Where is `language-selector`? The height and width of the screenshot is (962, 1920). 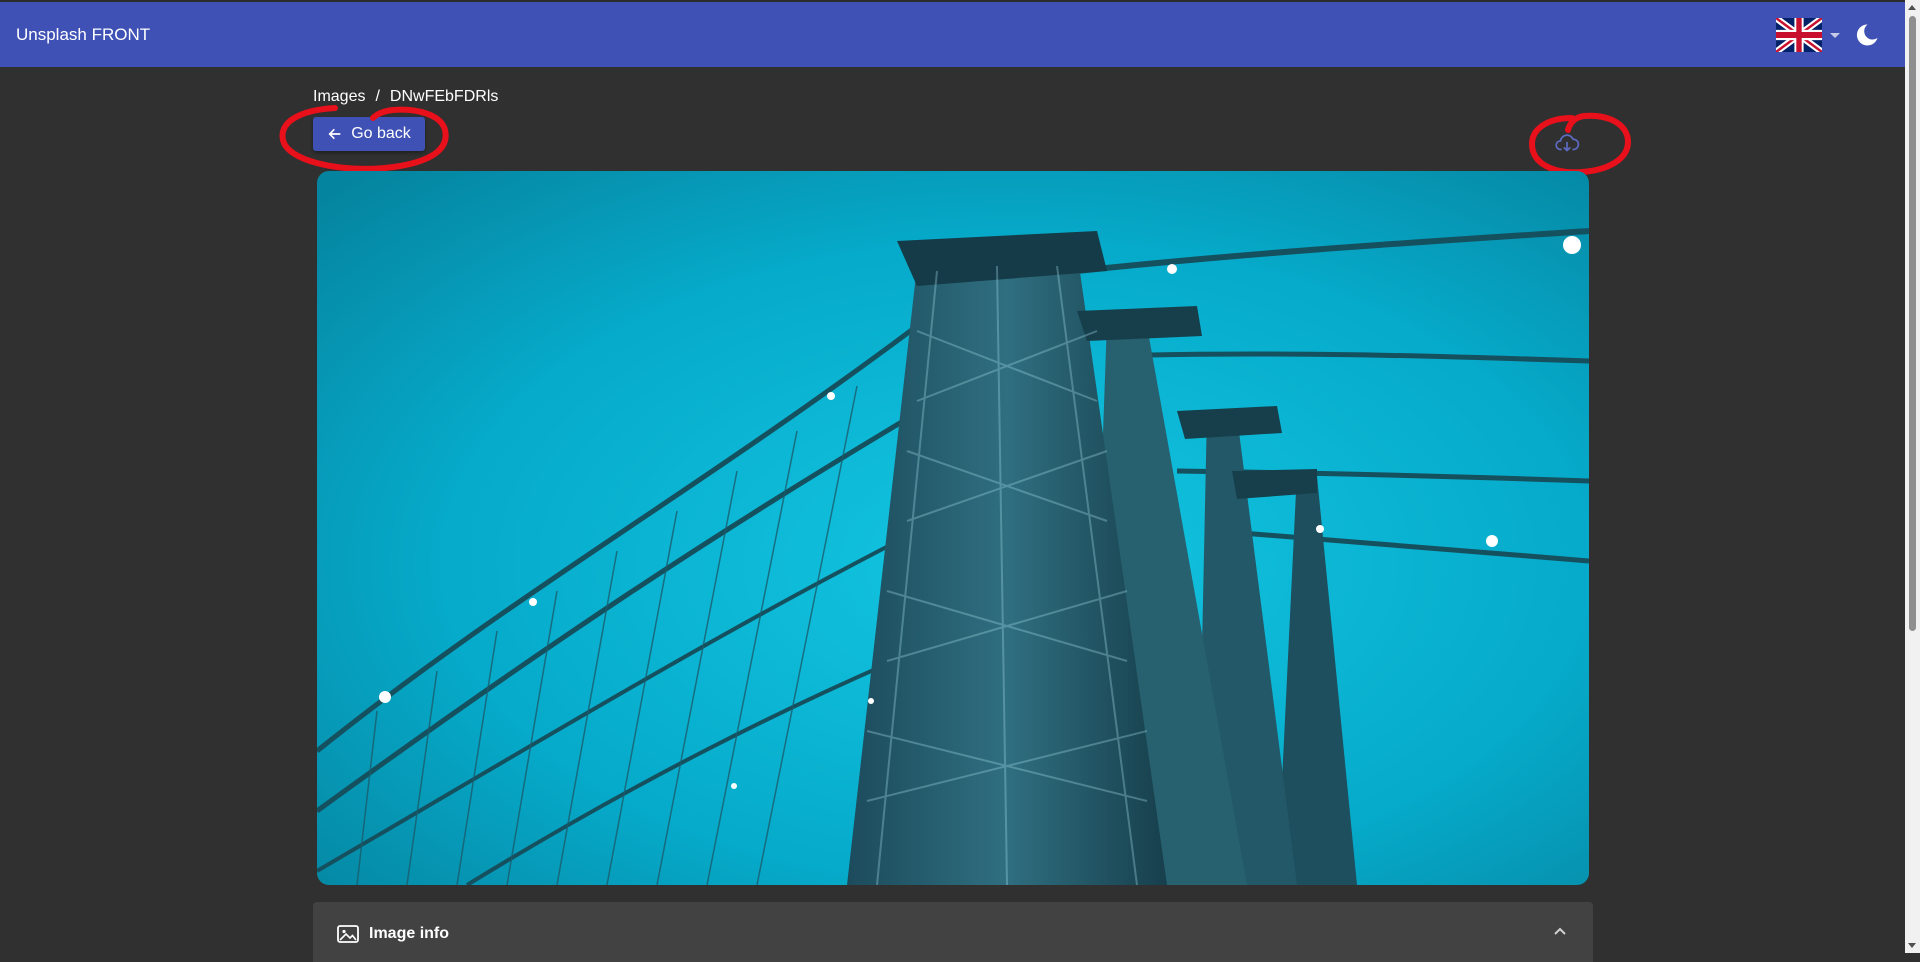 language-selector is located at coordinates (1809, 35).